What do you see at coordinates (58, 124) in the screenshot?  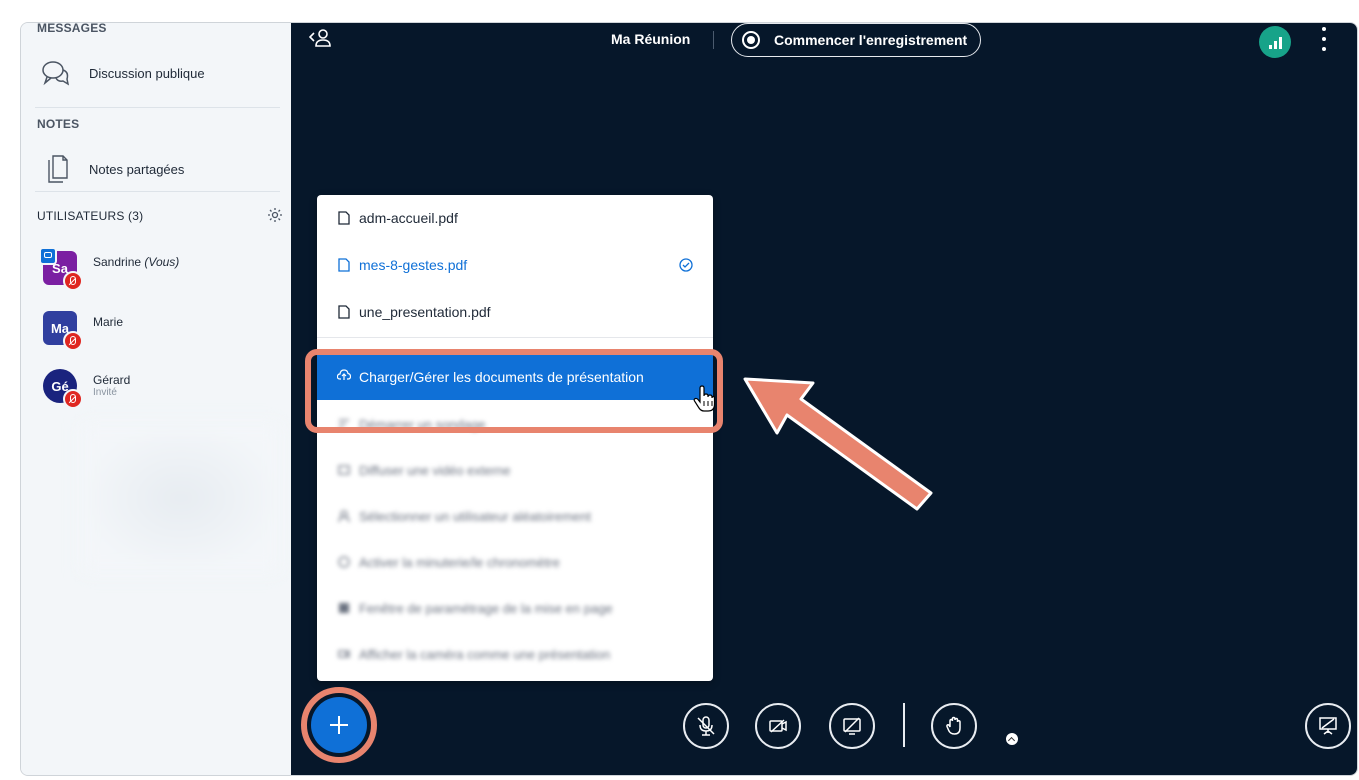 I see `notes-section-title: NOTES` at bounding box center [58, 124].